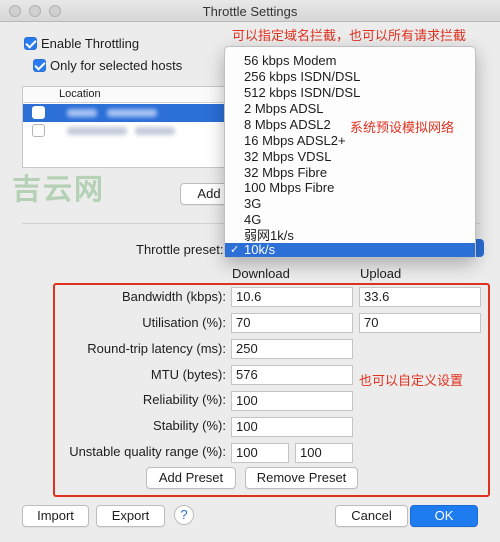 The width and height of the screenshot is (500, 542). What do you see at coordinates (350, 204) in the screenshot?
I see `preset-option: 3G` at bounding box center [350, 204].